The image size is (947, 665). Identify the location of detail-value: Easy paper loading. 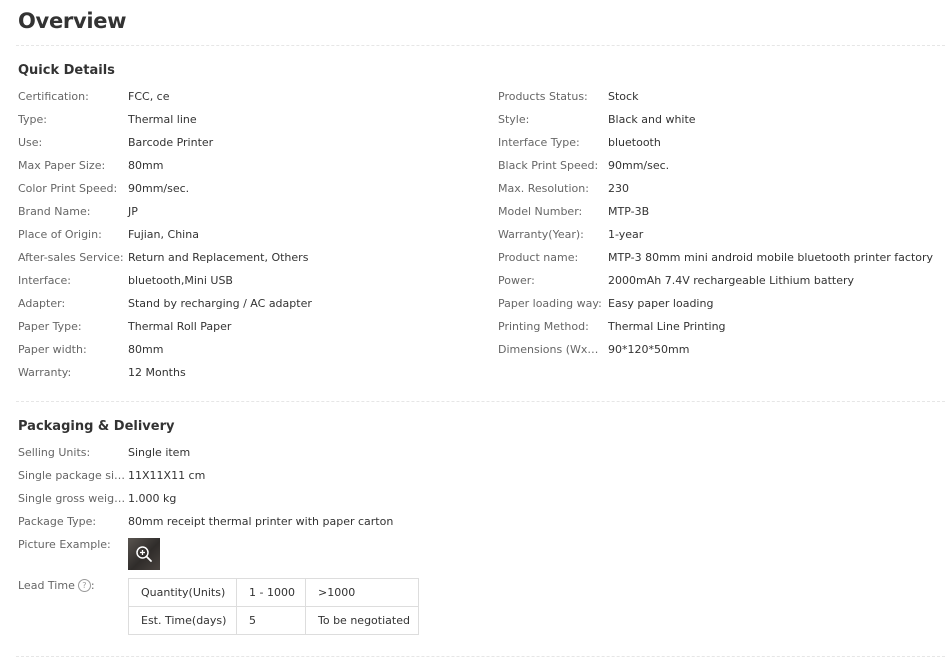
(661, 303).